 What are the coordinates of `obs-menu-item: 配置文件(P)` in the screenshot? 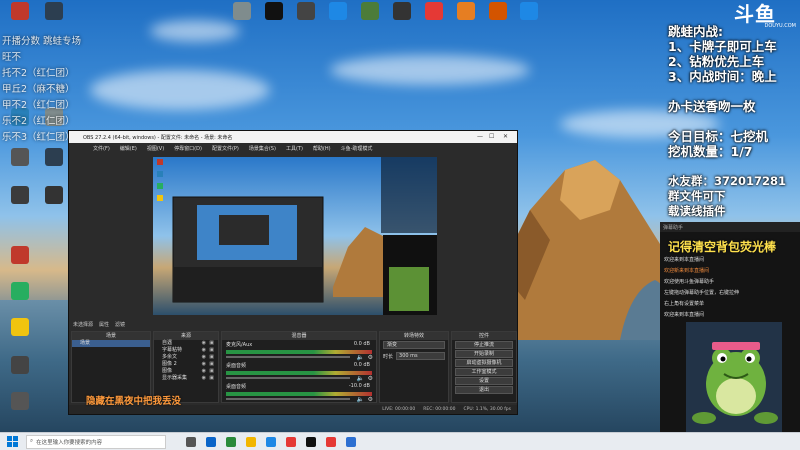 It's located at (225, 148).